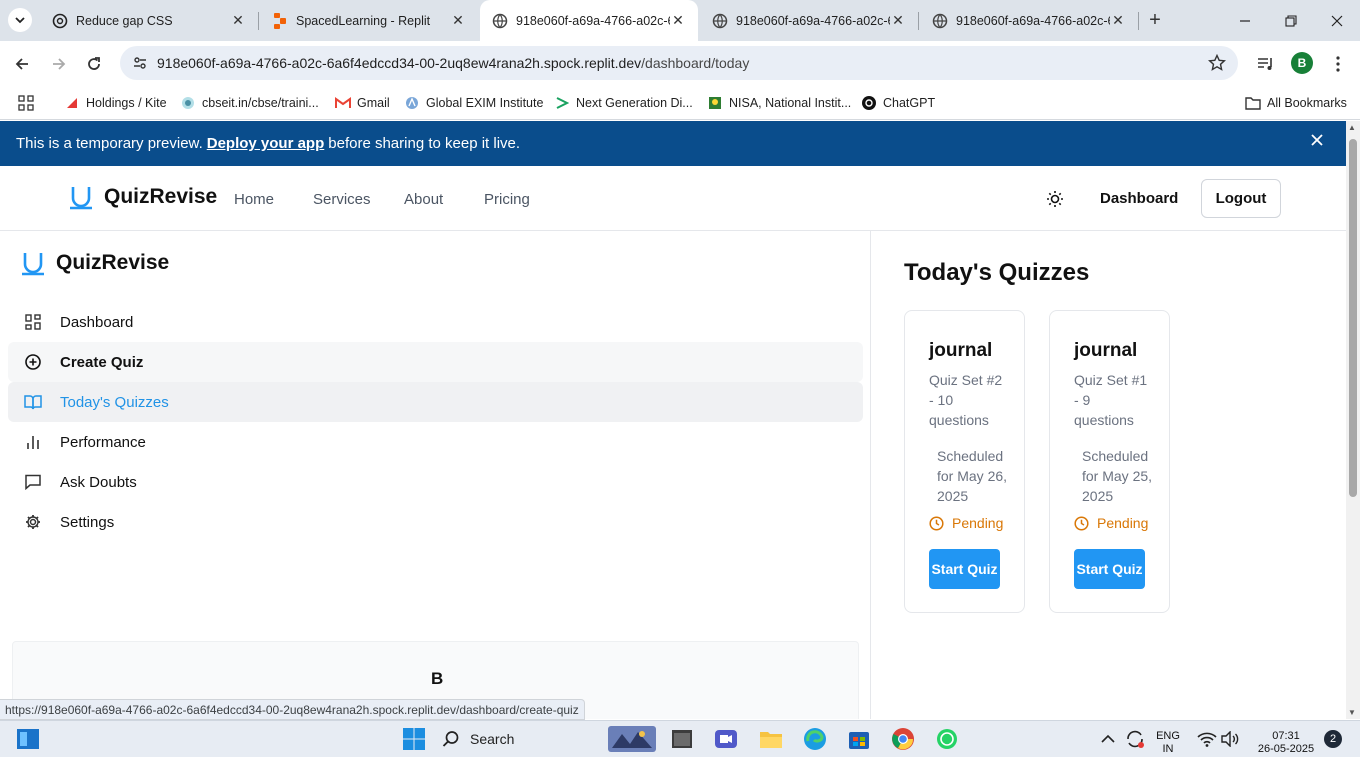 Image resolution: width=1360 pixels, height=757 pixels. I want to click on quiz-title: journal, so click(1106, 350).